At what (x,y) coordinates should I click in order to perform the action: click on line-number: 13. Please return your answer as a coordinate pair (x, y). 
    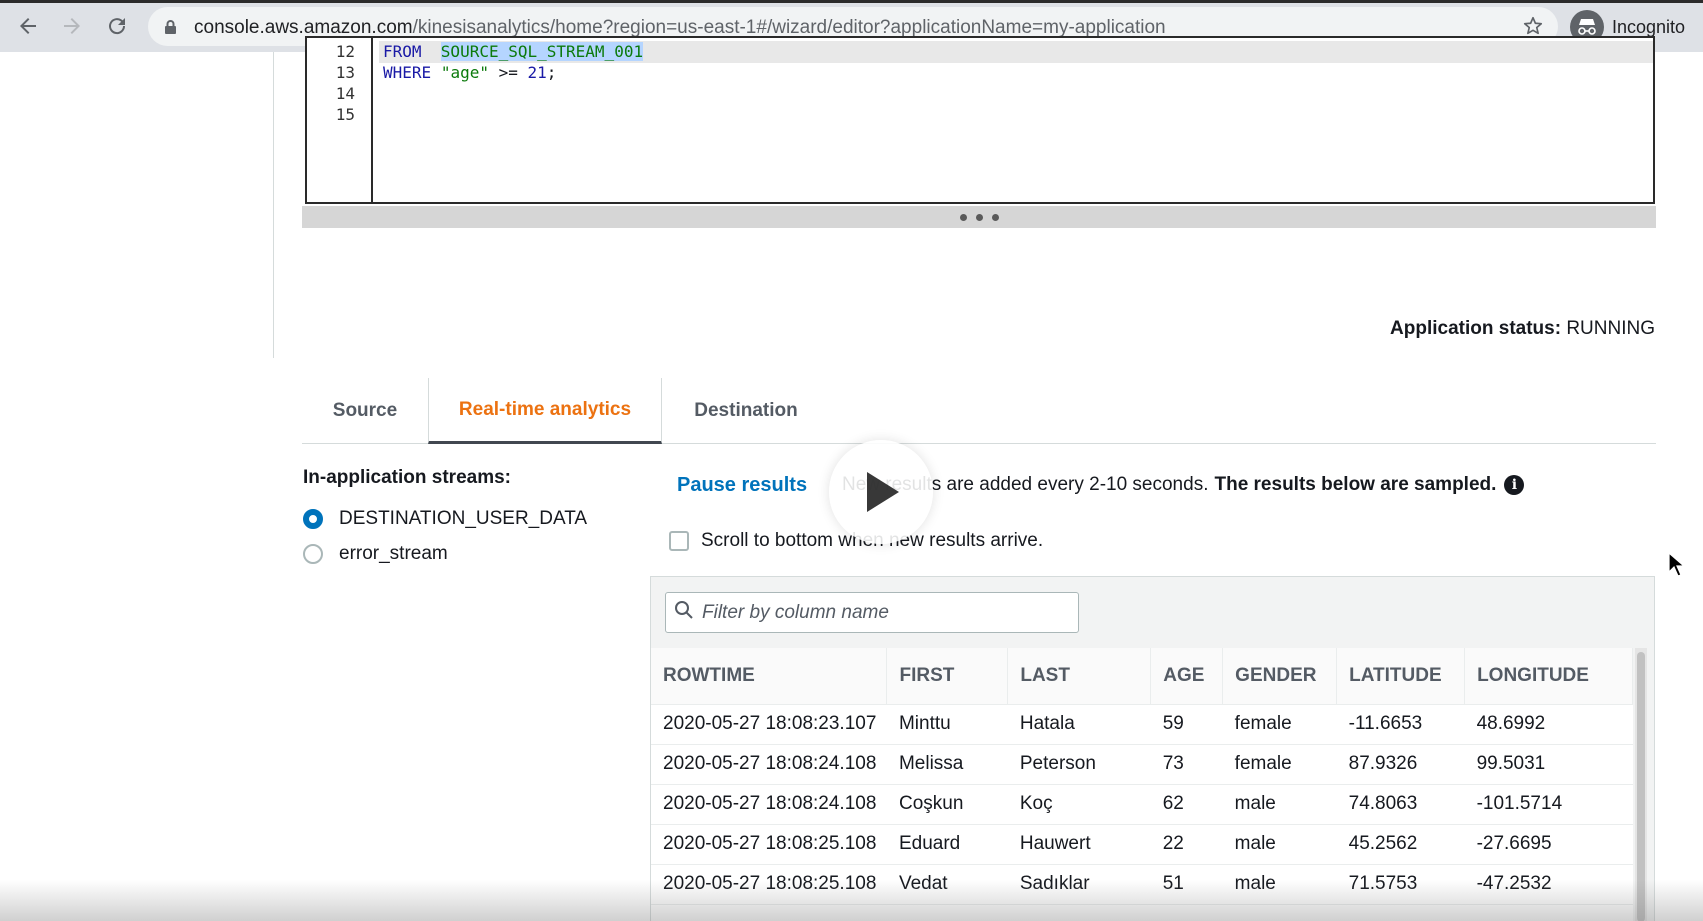
    Looking at the image, I should click on (345, 72).